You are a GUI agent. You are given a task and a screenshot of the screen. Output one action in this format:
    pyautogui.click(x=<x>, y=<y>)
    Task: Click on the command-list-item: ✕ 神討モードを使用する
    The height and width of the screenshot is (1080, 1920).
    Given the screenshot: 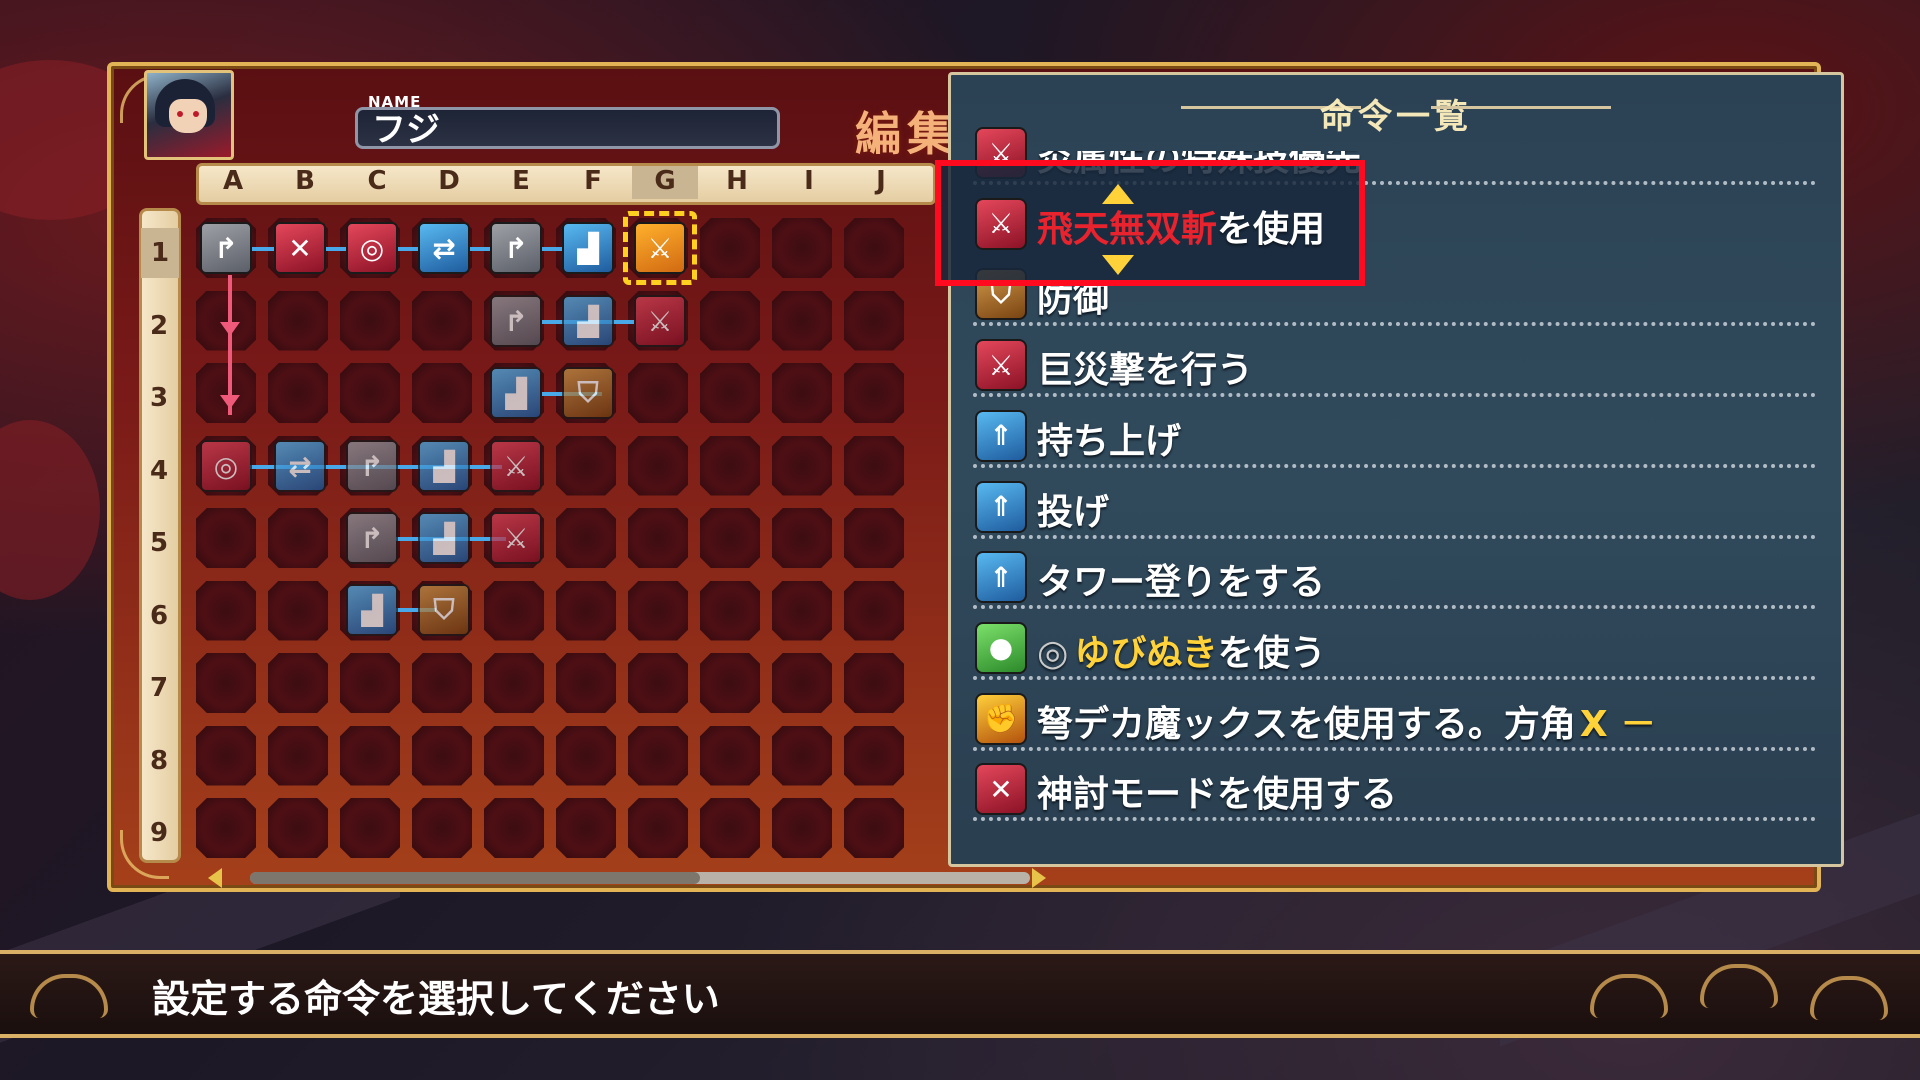 What is the action you would take?
    pyautogui.click(x=1396, y=788)
    